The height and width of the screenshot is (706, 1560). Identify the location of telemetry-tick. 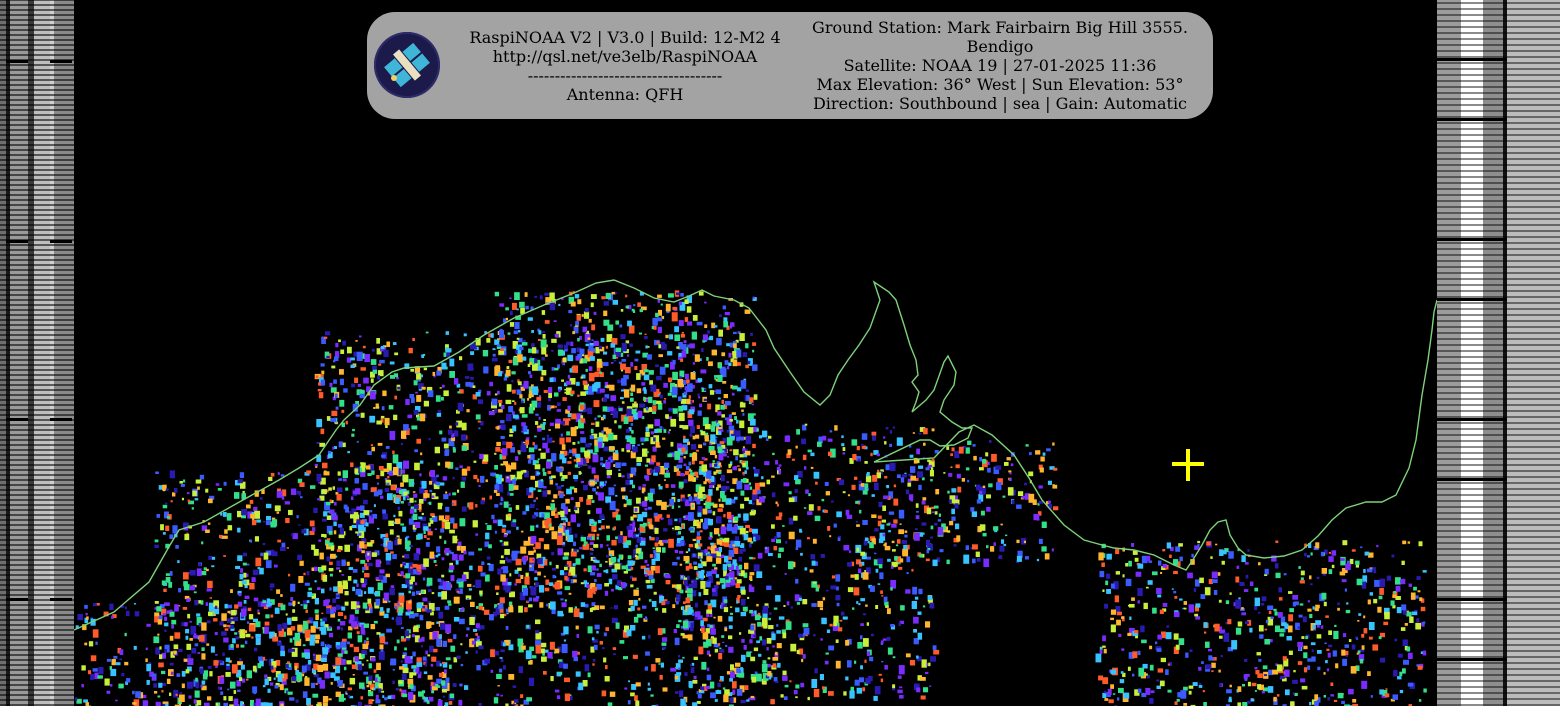
(17, 419).